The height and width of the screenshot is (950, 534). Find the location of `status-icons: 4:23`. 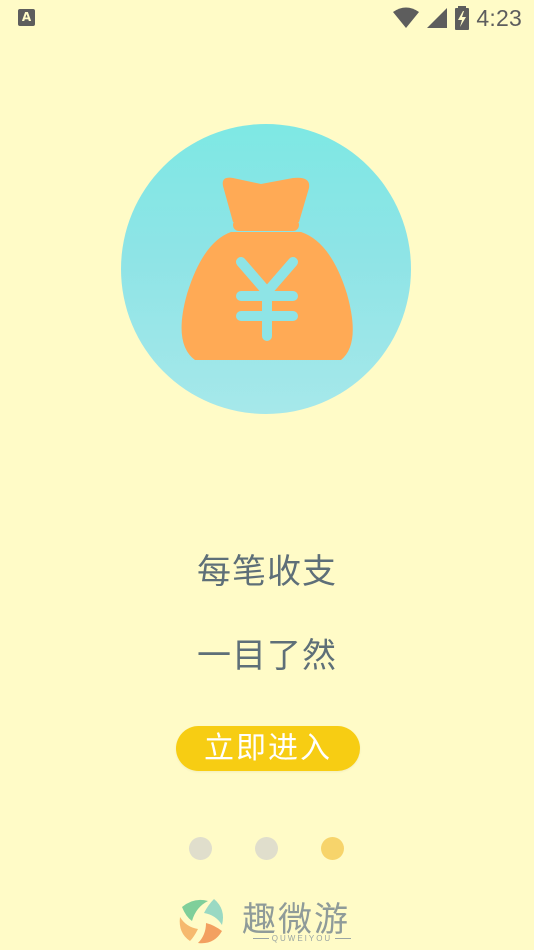

status-icons: 4:23 is located at coordinates (457, 18).